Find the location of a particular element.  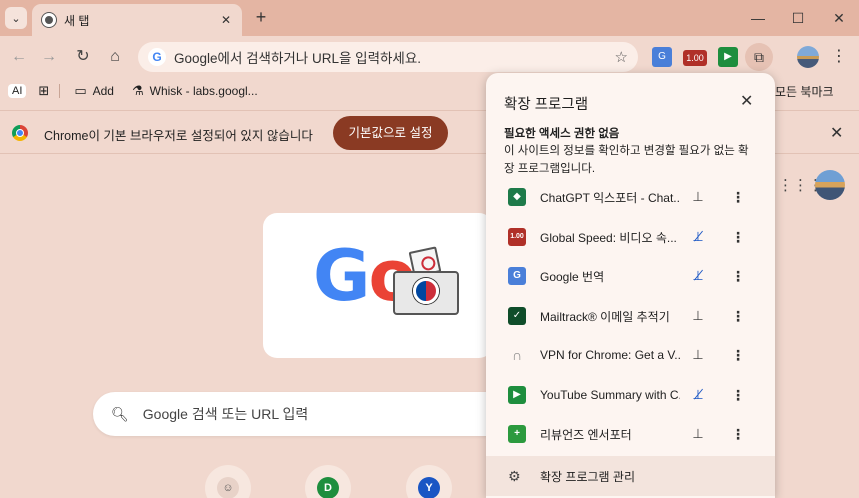

access-heading: 필요한 액세스 권한 없음 is located at coordinates (562, 134).